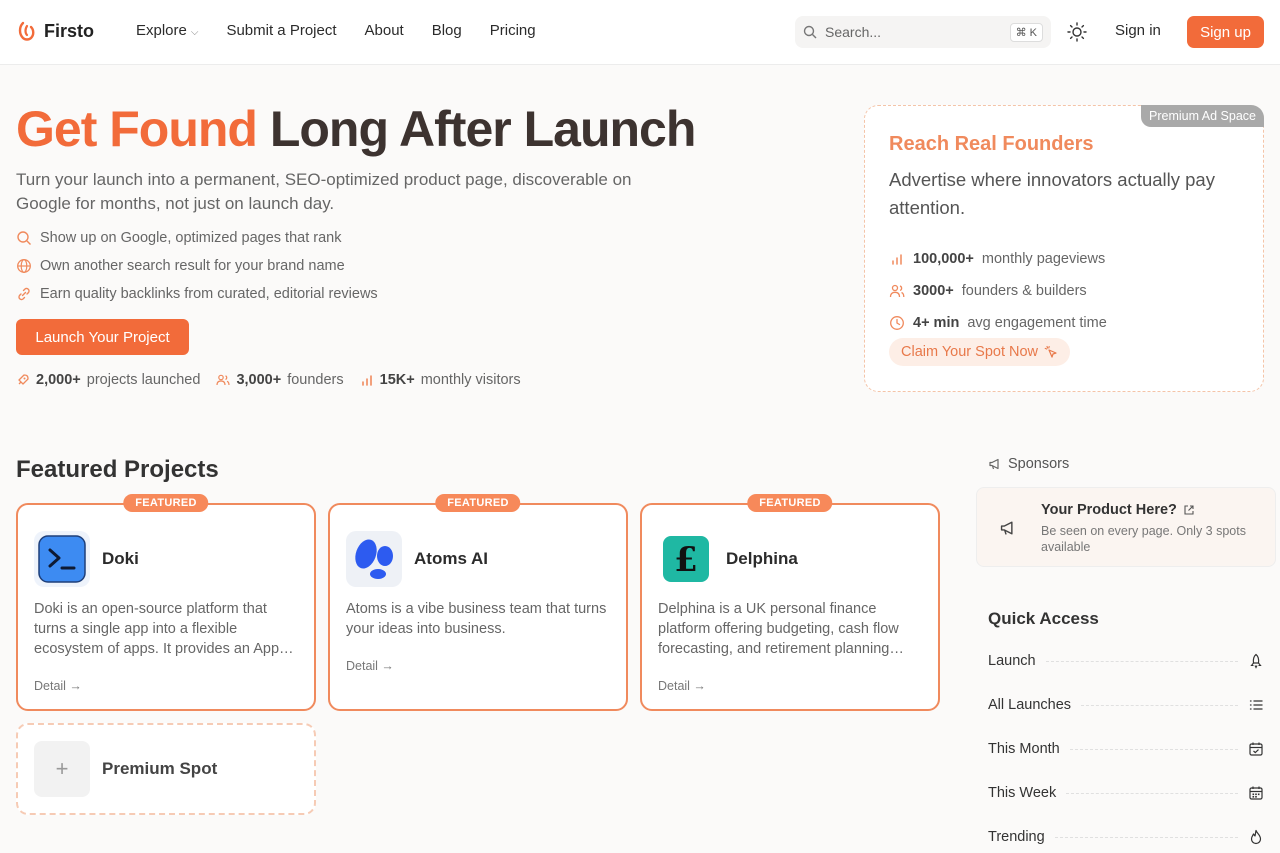 This screenshot has width=1280, height=853. What do you see at coordinates (62, 769) in the screenshot?
I see `plus-icon: +` at bounding box center [62, 769].